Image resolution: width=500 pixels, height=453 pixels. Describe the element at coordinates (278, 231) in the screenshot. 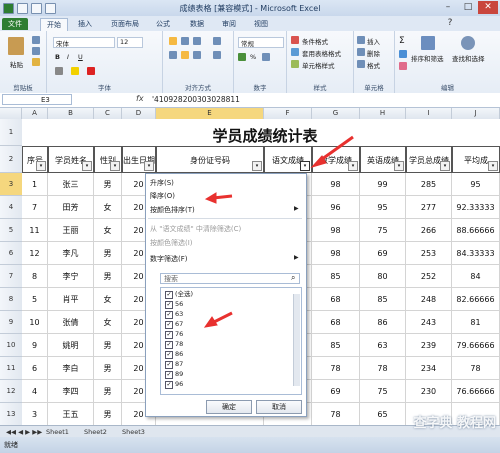

I see `annotation-arrows` at that location.